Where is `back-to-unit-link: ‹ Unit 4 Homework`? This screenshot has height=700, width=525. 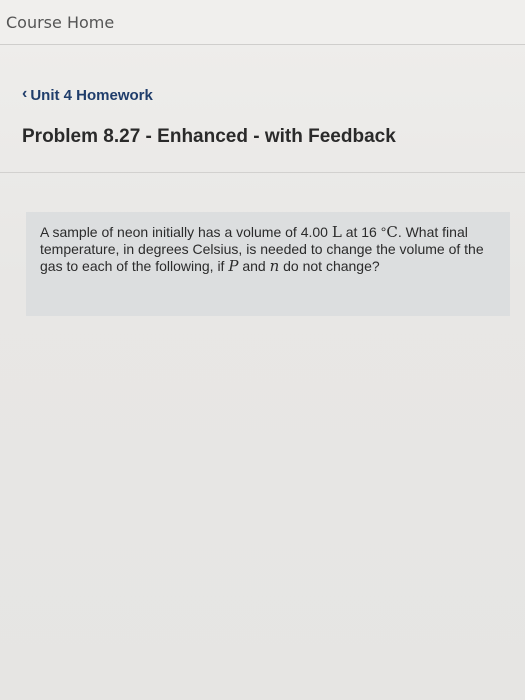
back-to-unit-link: ‹ Unit 4 Homework is located at coordinates (87, 94).